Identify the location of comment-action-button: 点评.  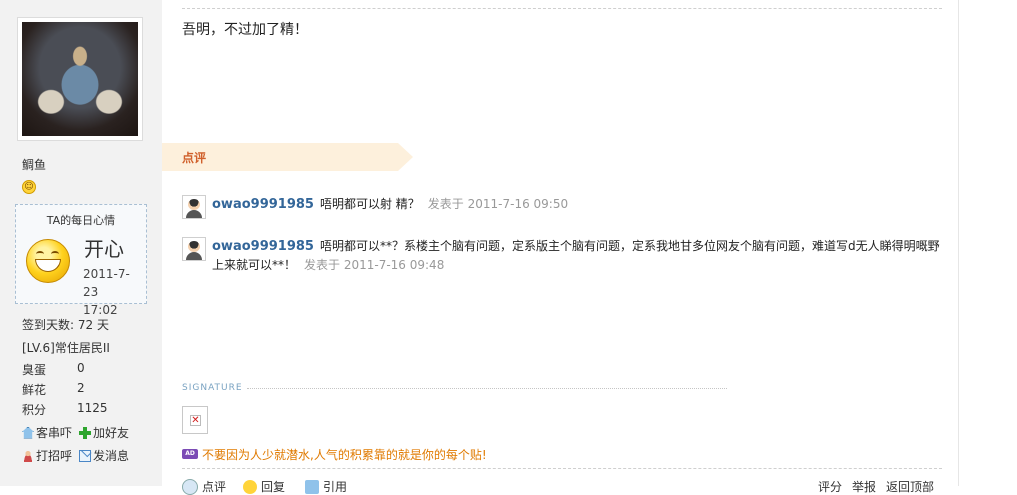
(204, 486).